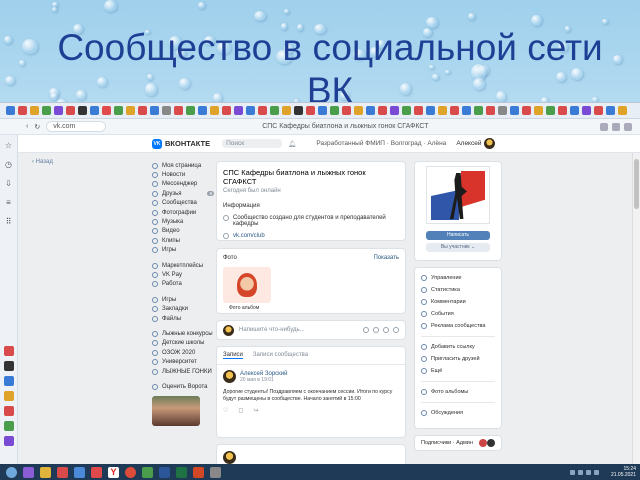  I want to click on apps-icon: ⠿, so click(9, 221).